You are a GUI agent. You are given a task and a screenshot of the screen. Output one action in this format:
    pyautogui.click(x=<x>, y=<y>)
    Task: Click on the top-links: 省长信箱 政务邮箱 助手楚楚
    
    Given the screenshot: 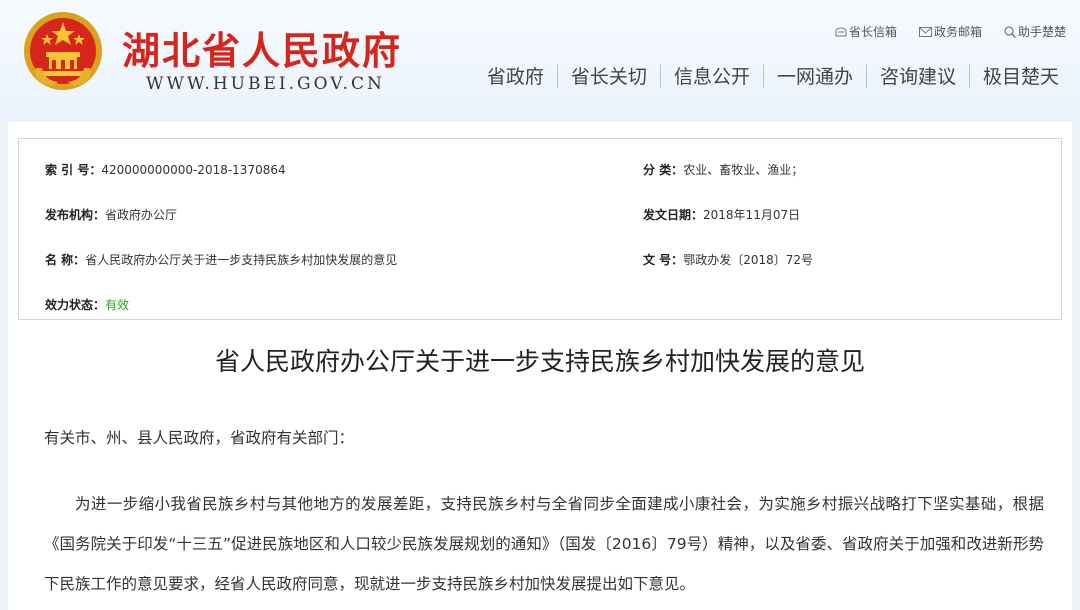 What is the action you would take?
    pyautogui.click(x=950, y=31)
    